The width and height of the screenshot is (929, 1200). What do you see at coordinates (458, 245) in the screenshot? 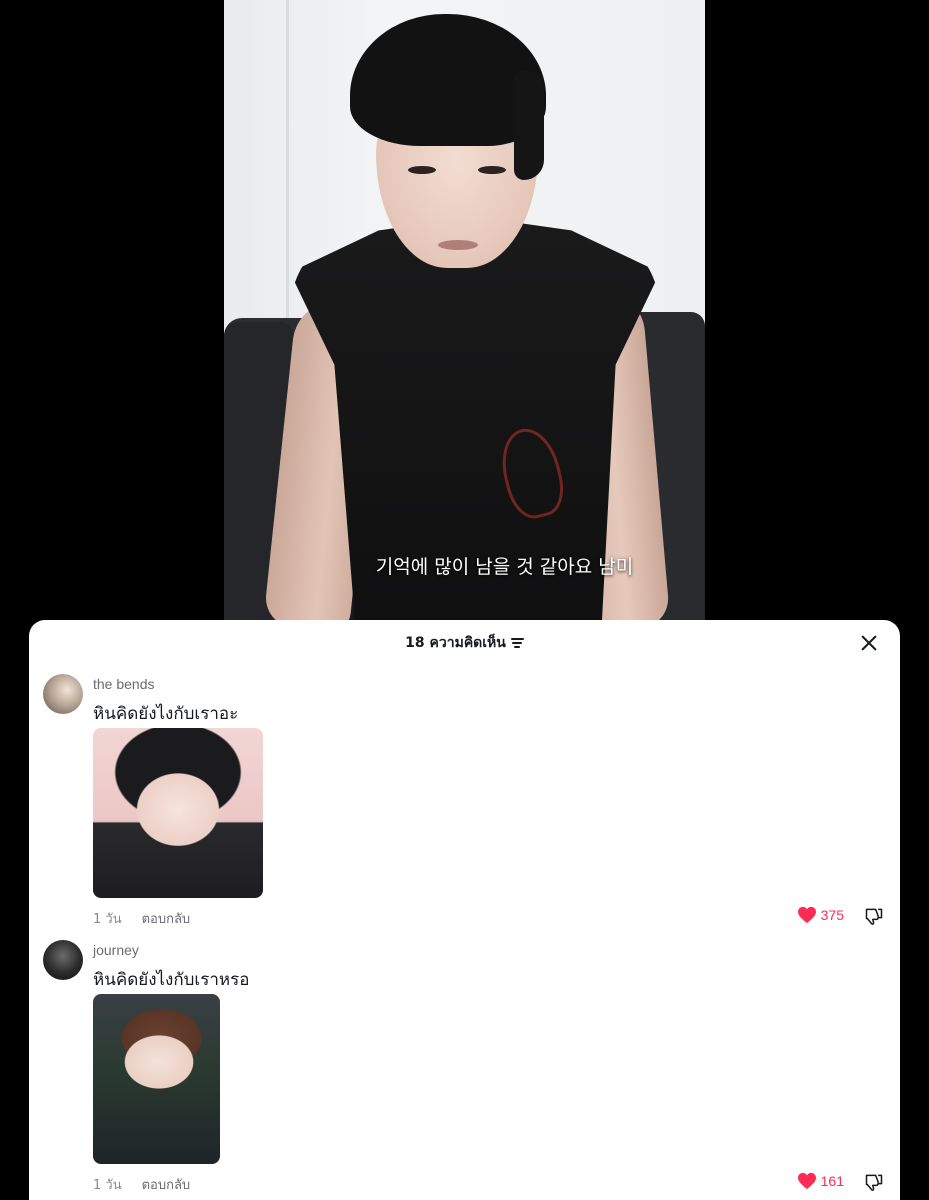
I see `person-mouth` at bounding box center [458, 245].